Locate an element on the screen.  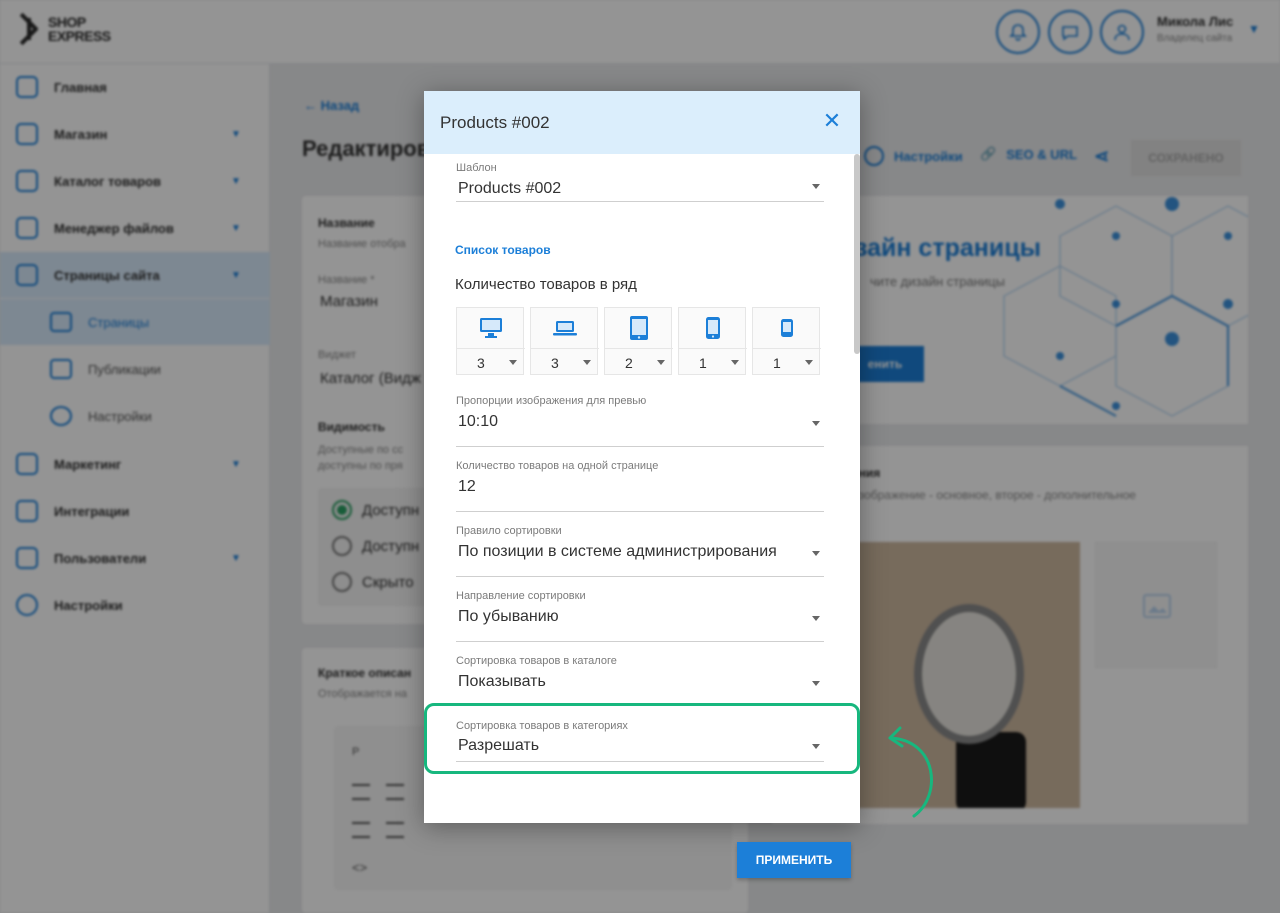
products-list-tab: Список товаров is located at coordinates (503, 250).